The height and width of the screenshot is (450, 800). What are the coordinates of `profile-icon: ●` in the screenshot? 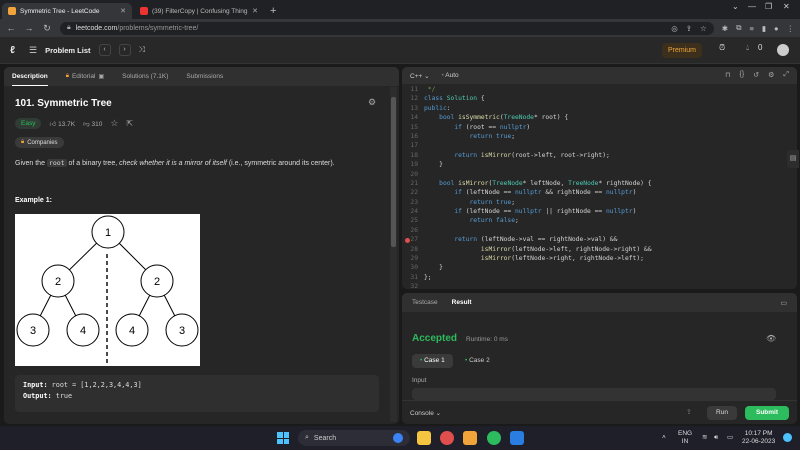 It's located at (776, 28).